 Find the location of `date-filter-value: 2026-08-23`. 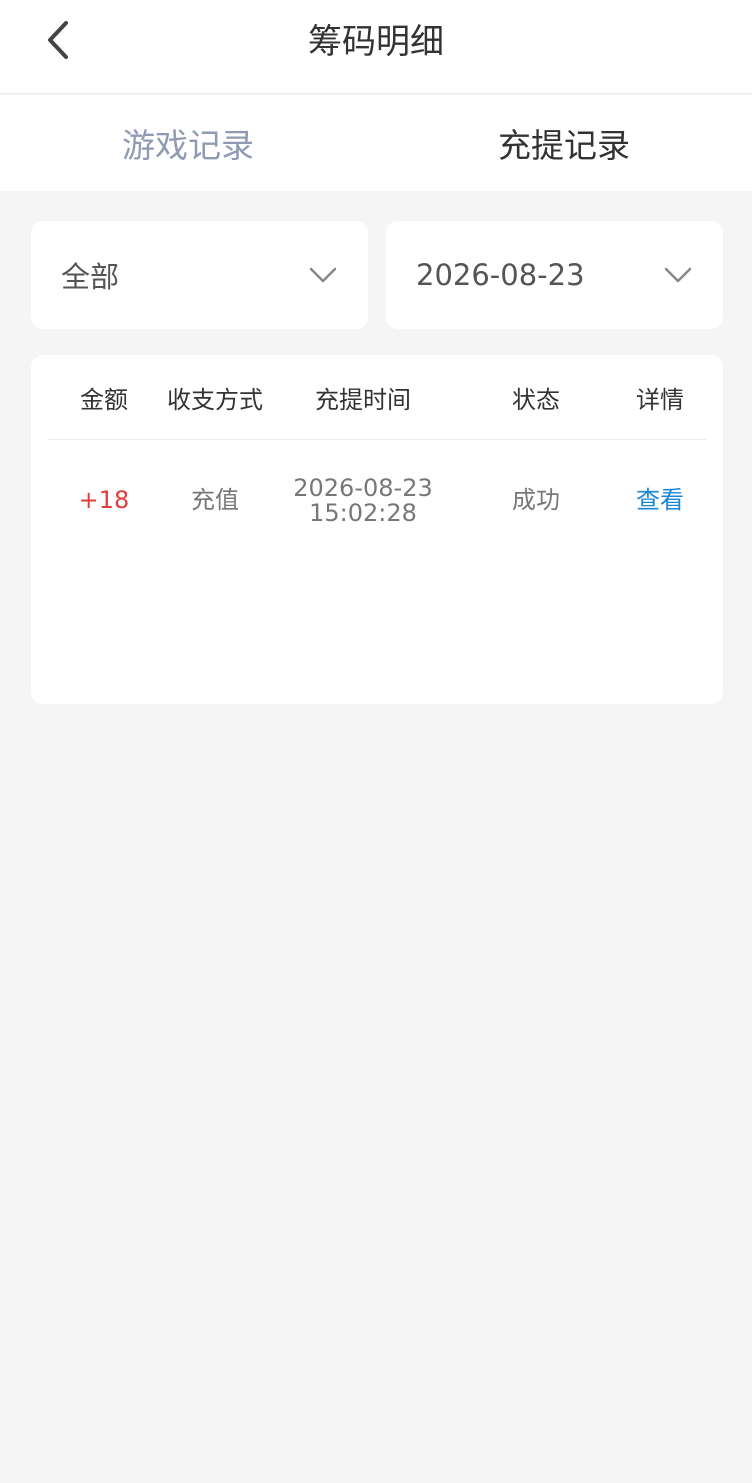

date-filter-value: 2026-08-23 is located at coordinates (500, 275).